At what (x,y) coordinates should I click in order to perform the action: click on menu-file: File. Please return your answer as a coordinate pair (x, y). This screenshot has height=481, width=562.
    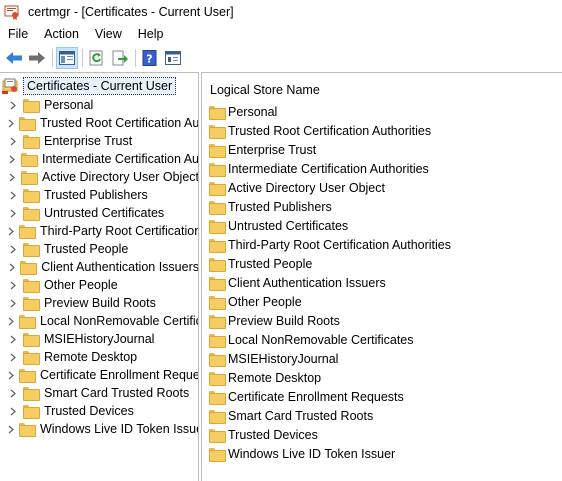
    Looking at the image, I should click on (18, 34).